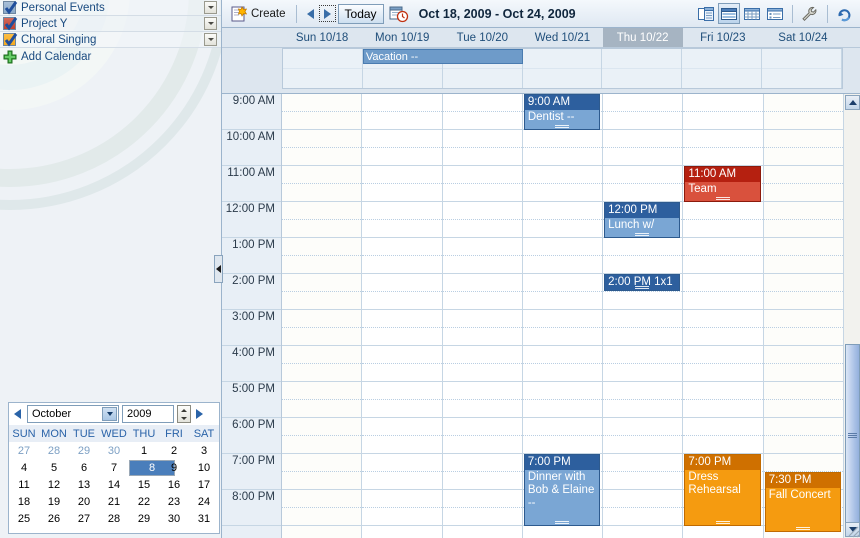  I want to click on mini-calendar-day: 30, so click(174, 518).